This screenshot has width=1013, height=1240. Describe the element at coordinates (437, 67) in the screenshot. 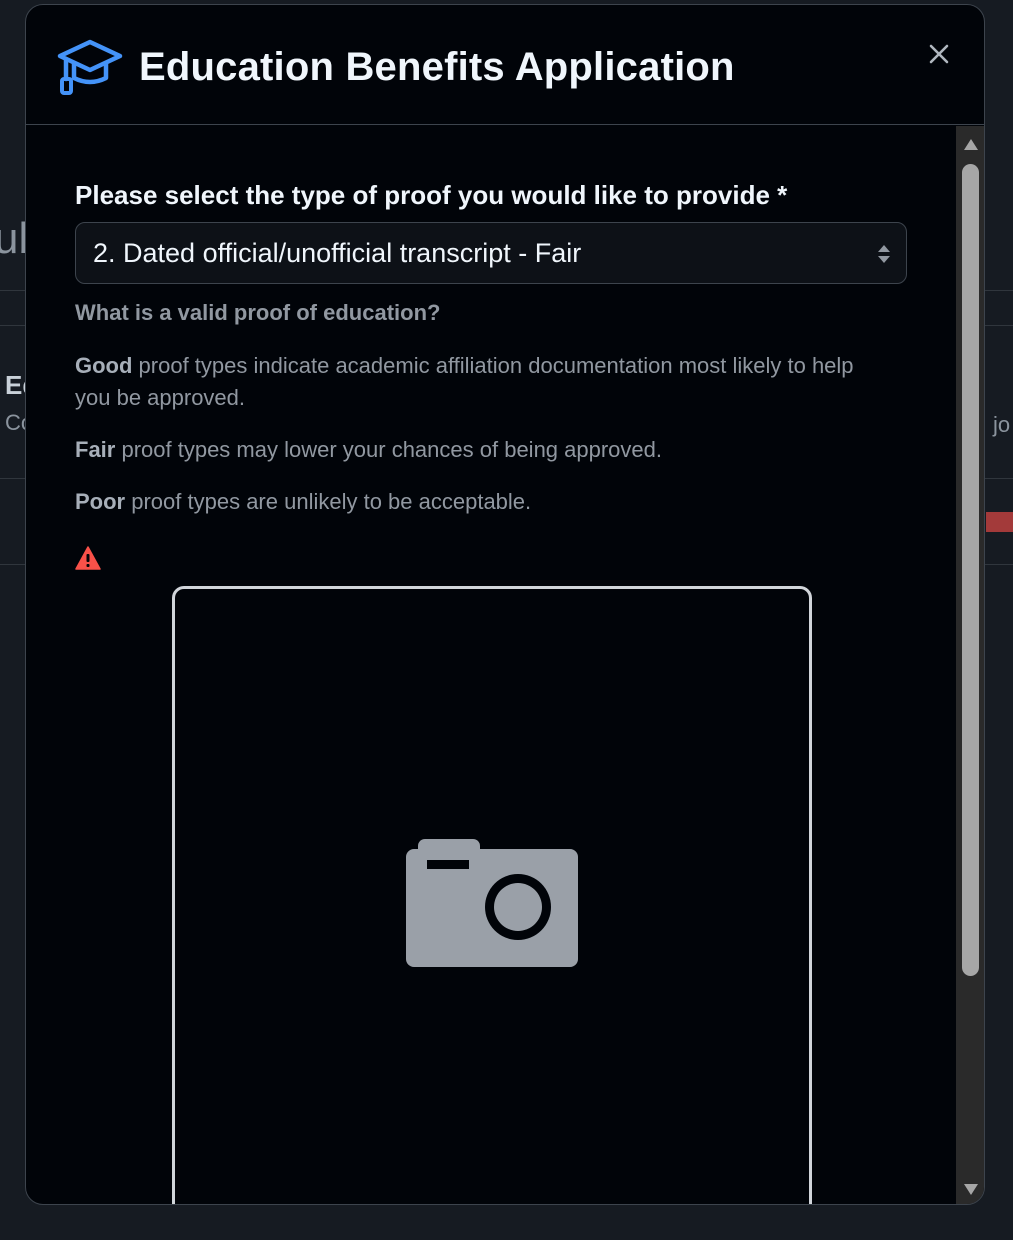

I see `modal-title: Education Benefits Application` at that location.